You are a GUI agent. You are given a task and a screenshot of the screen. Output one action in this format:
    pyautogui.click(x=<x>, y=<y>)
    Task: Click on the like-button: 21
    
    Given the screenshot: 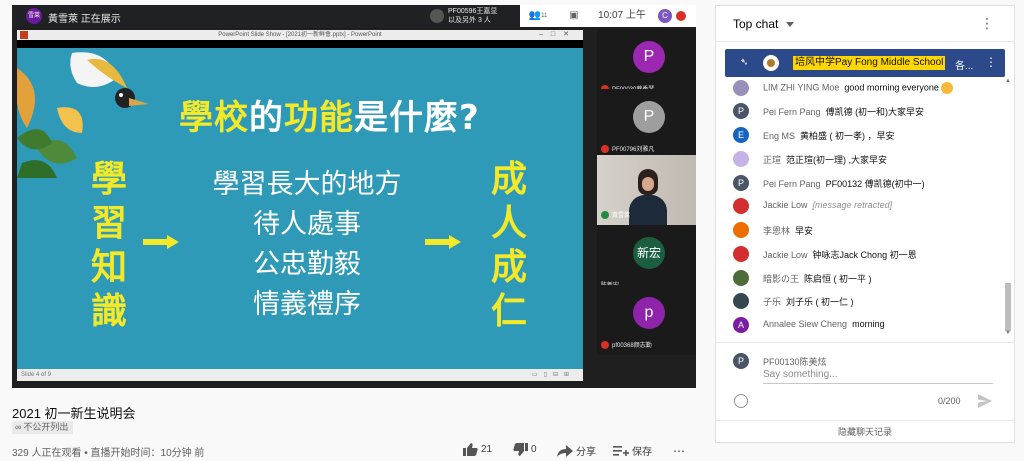 What is the action you would take?
    pyautogui.click(x=477, y=449)
    